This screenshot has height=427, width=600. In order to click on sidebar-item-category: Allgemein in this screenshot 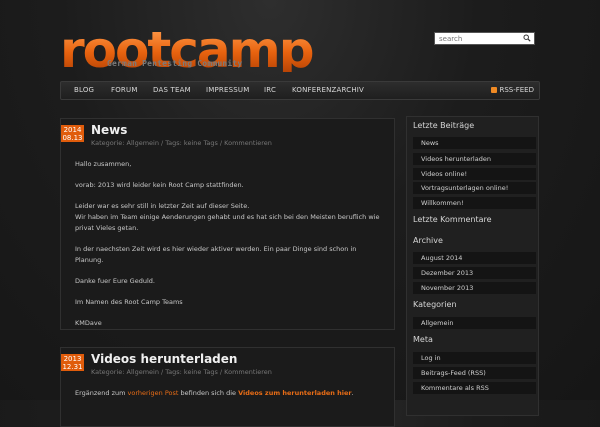, I will do `click(474, 323)`.